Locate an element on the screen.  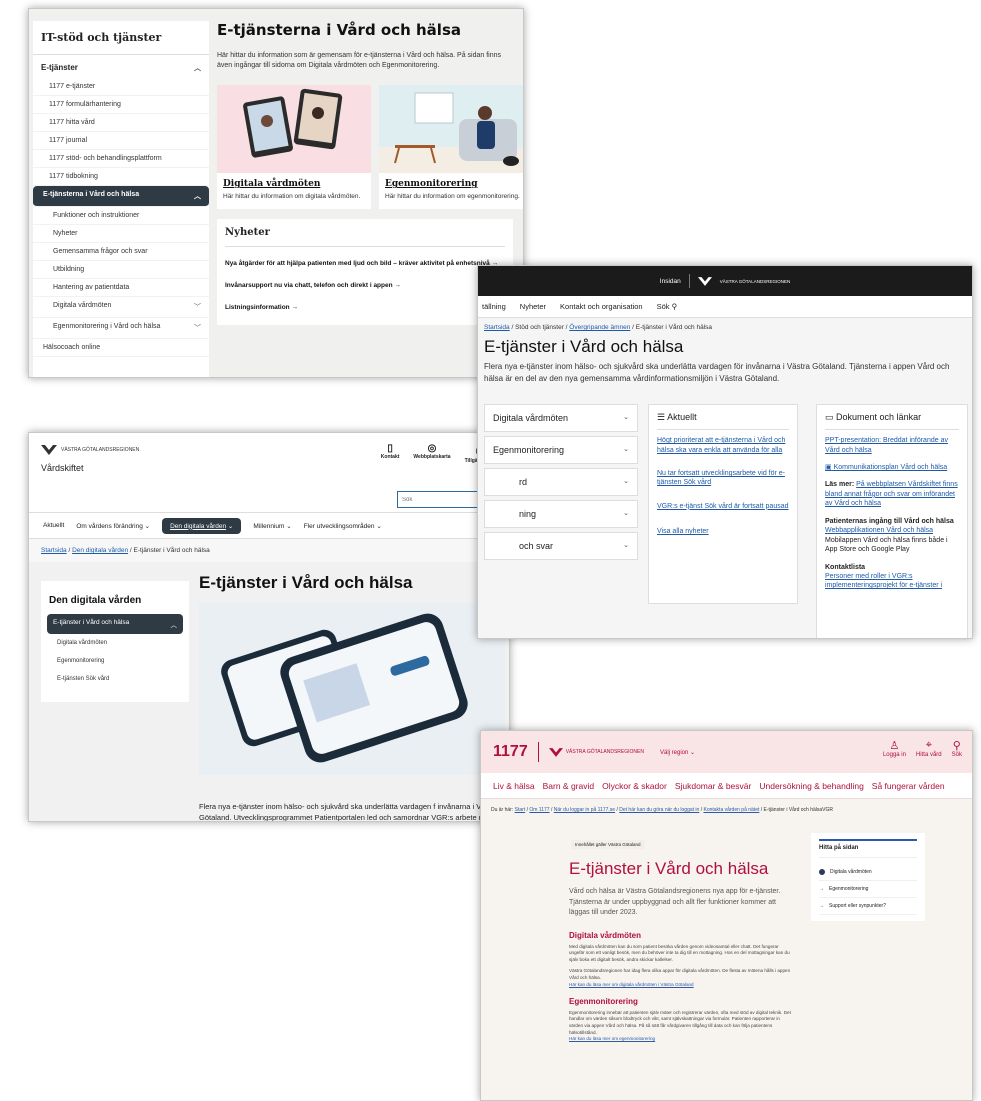
sidebar-subitem: Gemensamma frågor och svar is located at coordinates (121, 252).